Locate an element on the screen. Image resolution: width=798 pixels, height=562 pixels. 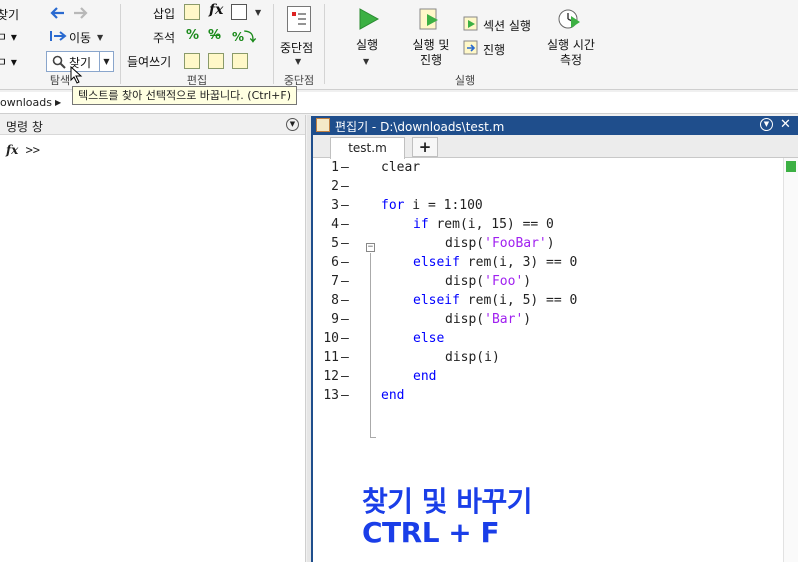
fx-icon: fx is located at coordinates (12, 150).